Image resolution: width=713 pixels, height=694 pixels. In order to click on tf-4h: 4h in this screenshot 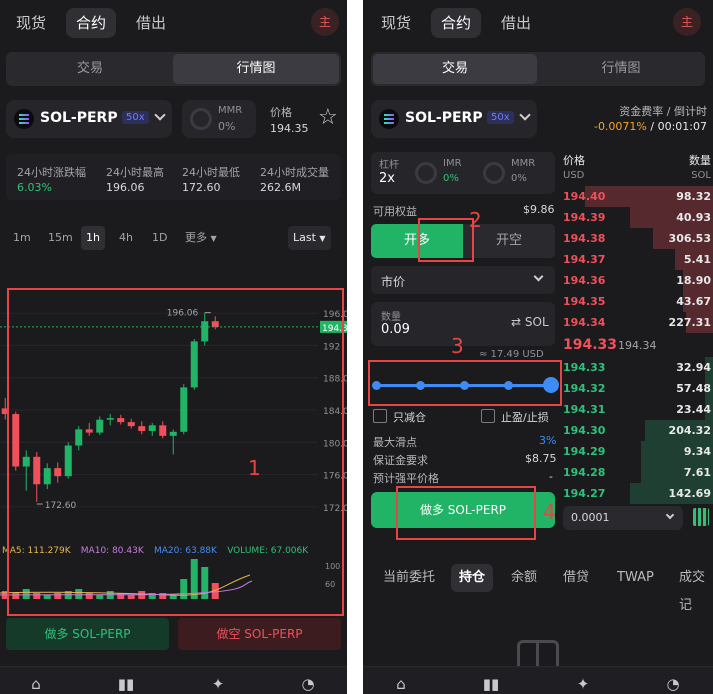, I will do `click(126, 238)`.